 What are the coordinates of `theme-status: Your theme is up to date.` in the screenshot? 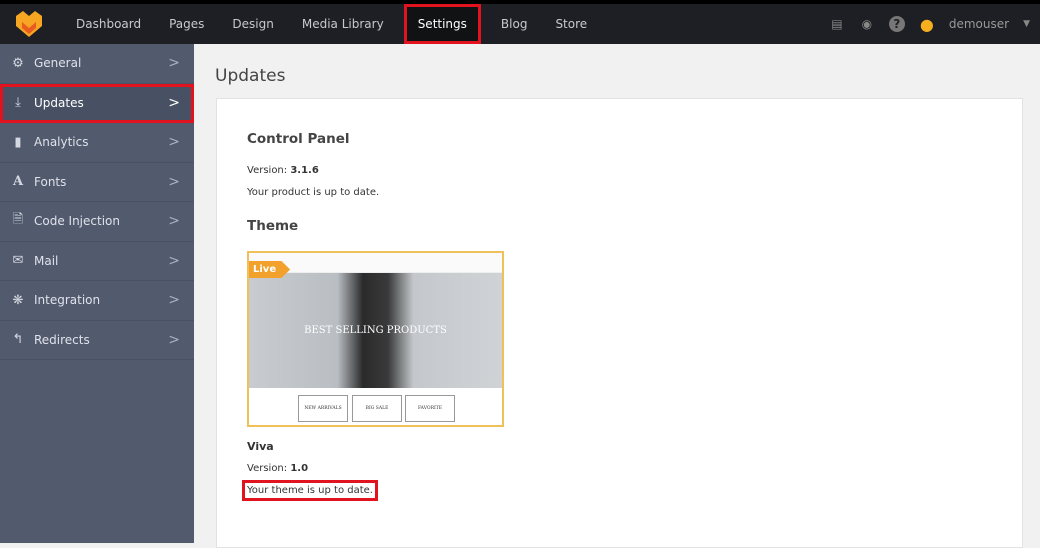 It's located at (310, 490).